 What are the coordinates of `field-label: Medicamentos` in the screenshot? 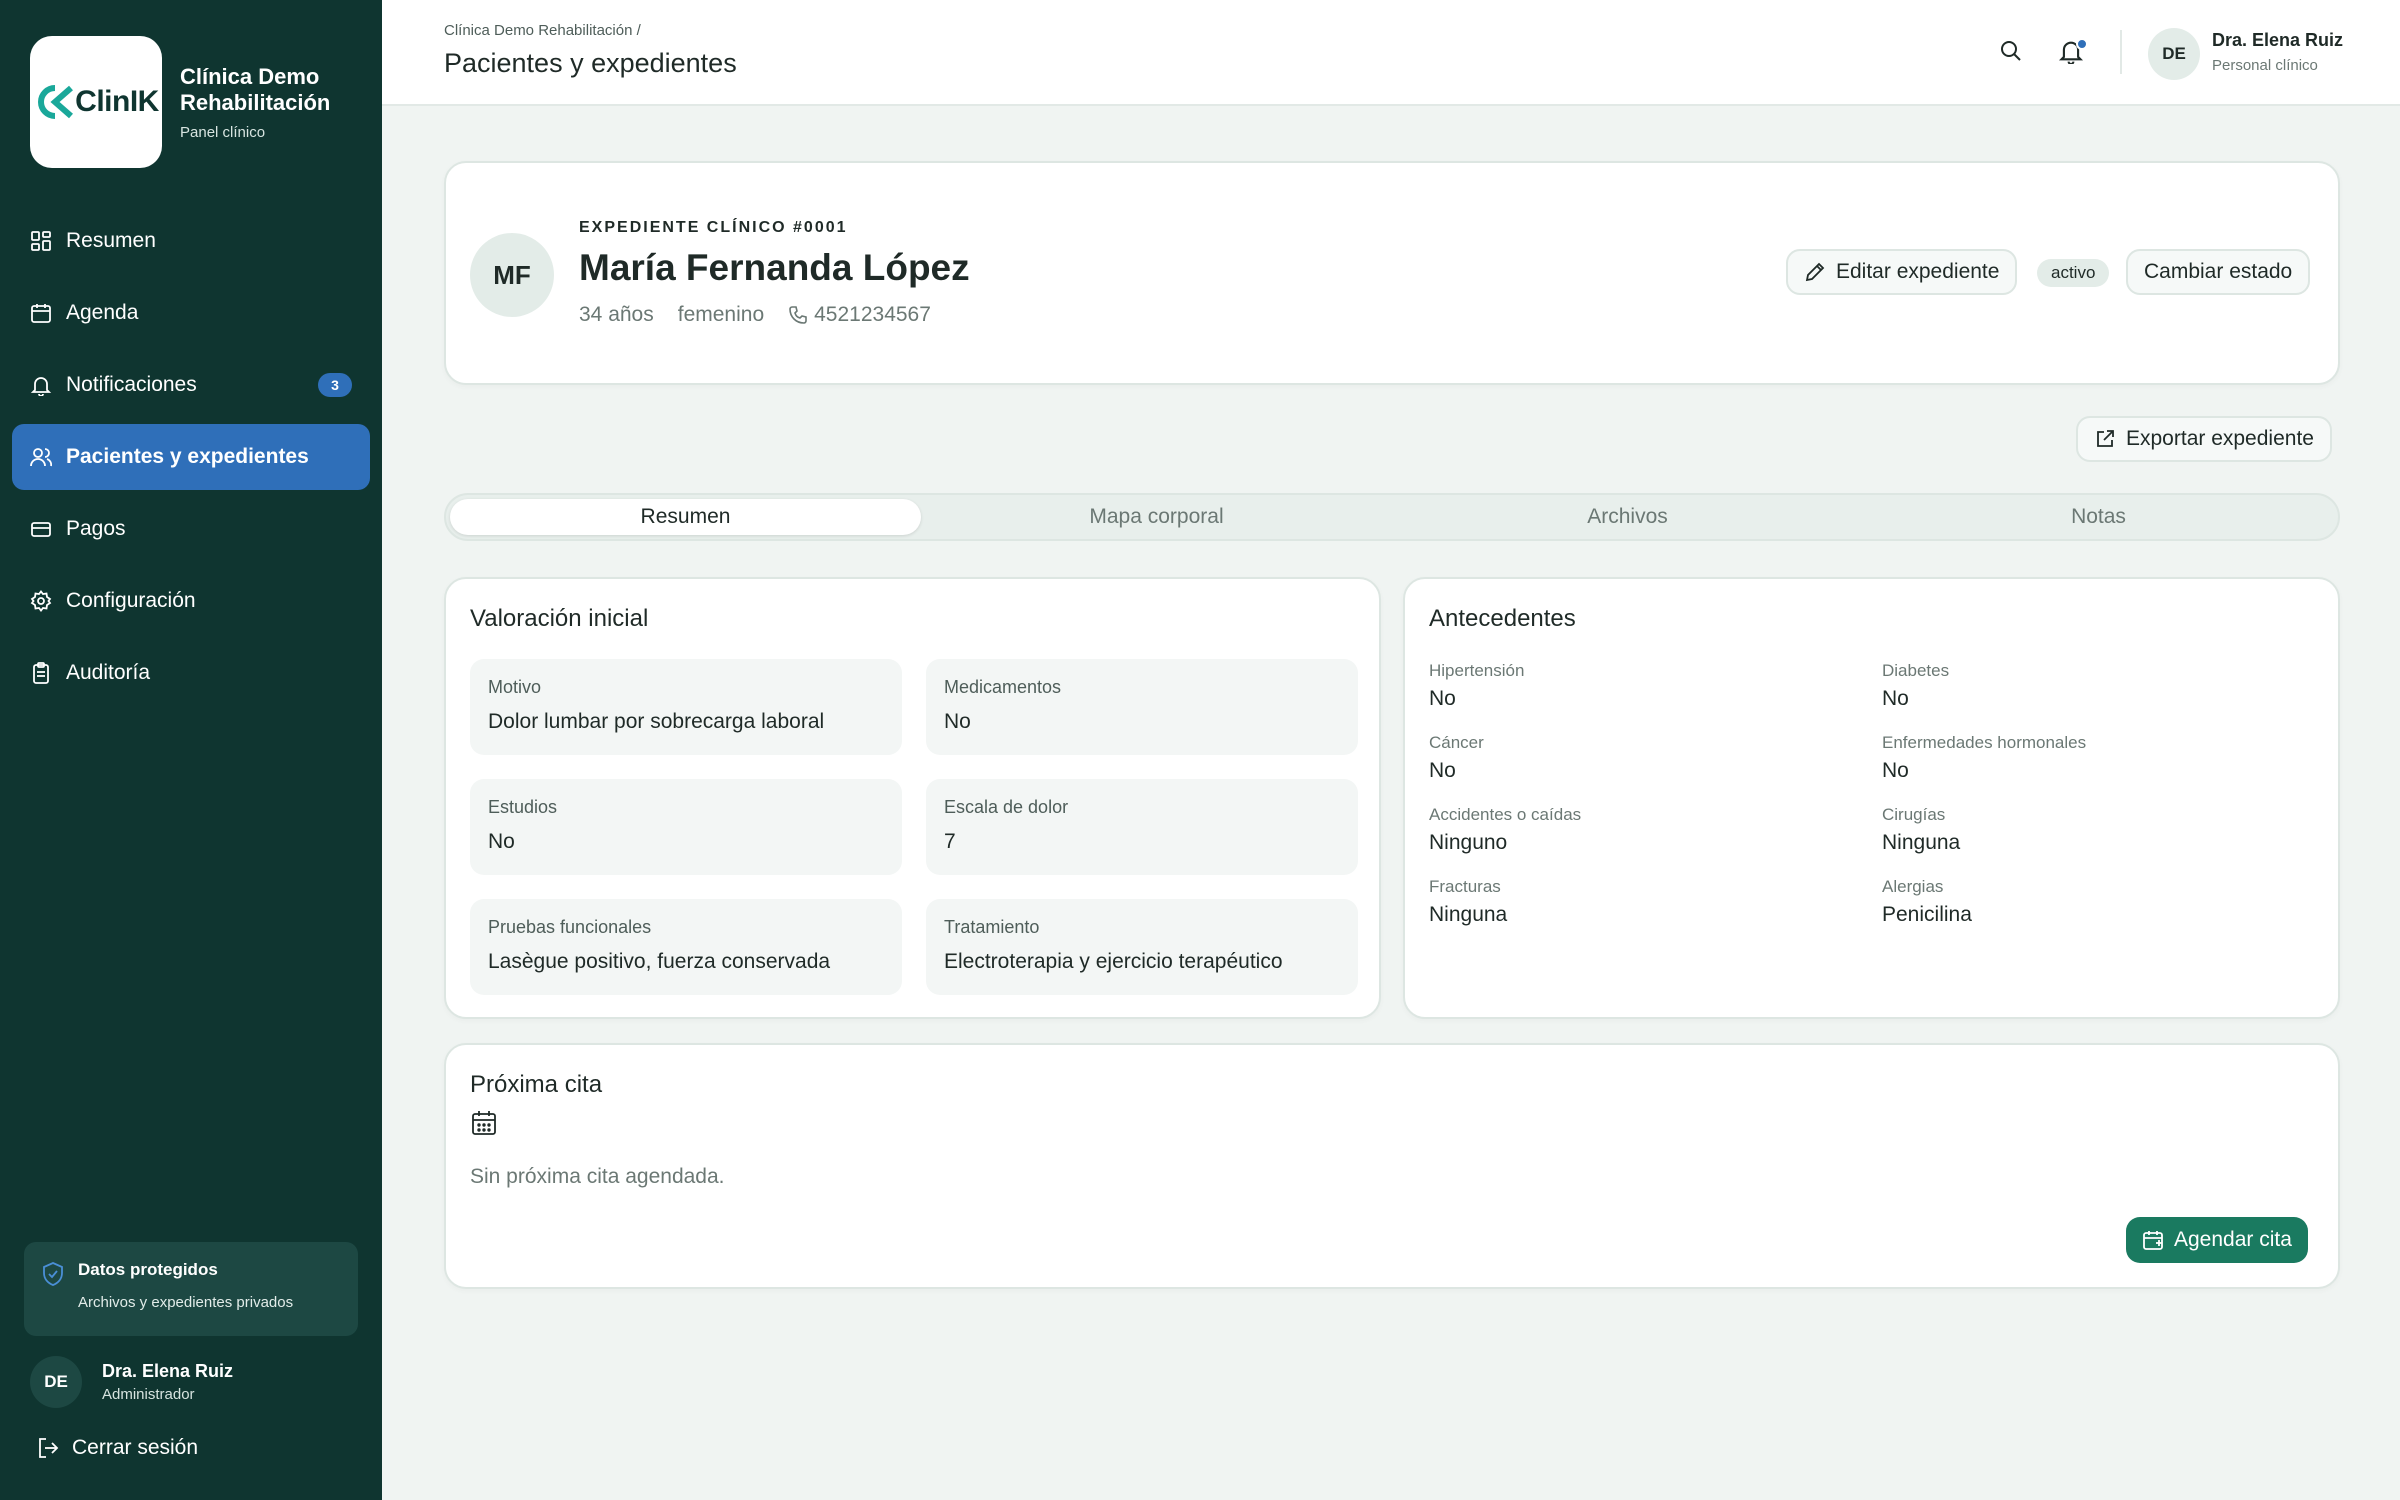 It's located at (1003, 687).